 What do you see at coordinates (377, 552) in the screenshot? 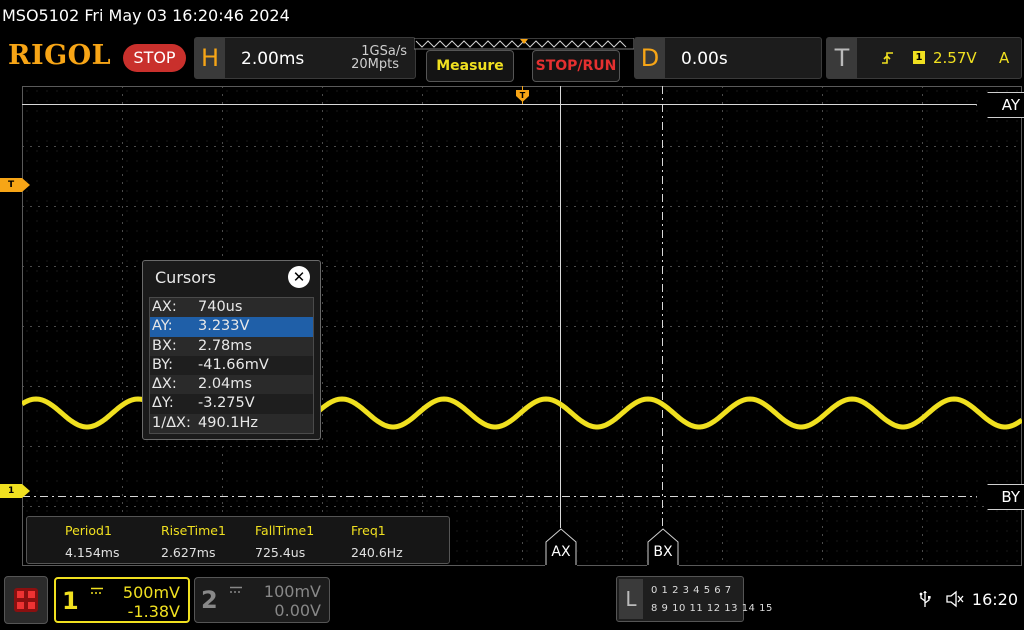
I see `measurement-value: 240.6Hz` at bounding box center [377, 552].